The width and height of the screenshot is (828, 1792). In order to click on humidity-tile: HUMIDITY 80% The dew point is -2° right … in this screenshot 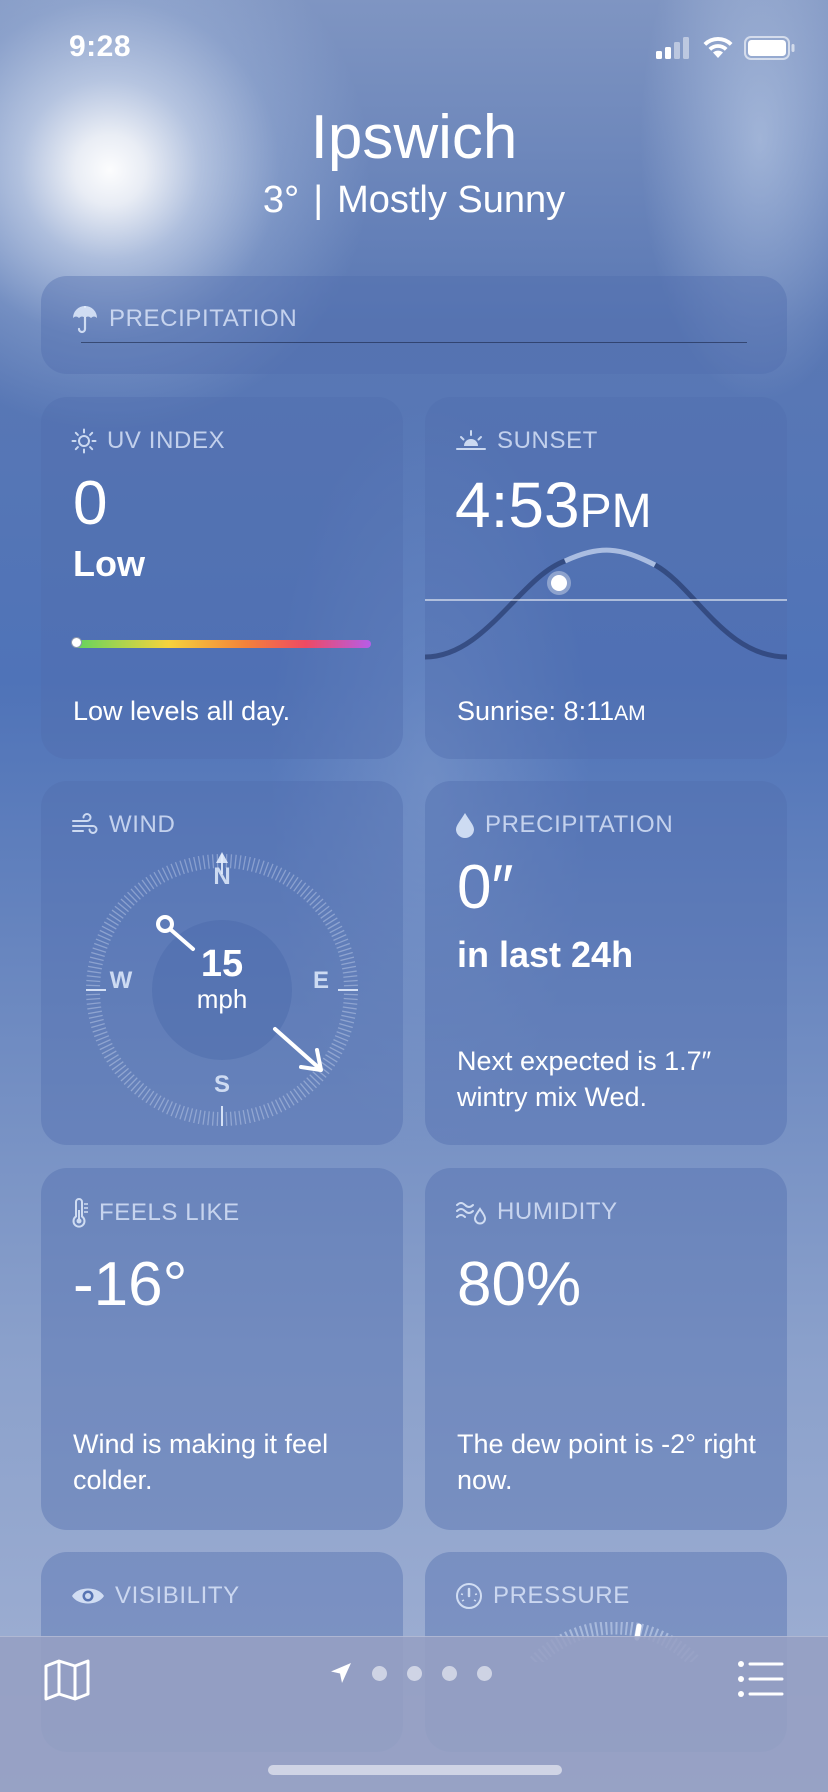, I will do `click(606, 1349)`.